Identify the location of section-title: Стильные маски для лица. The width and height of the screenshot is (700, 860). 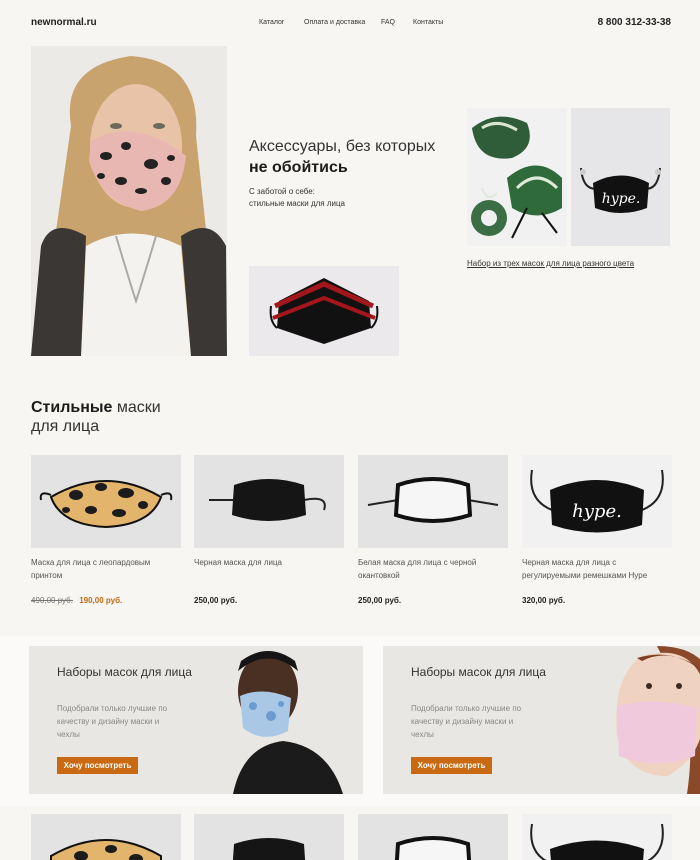
(96, 417).